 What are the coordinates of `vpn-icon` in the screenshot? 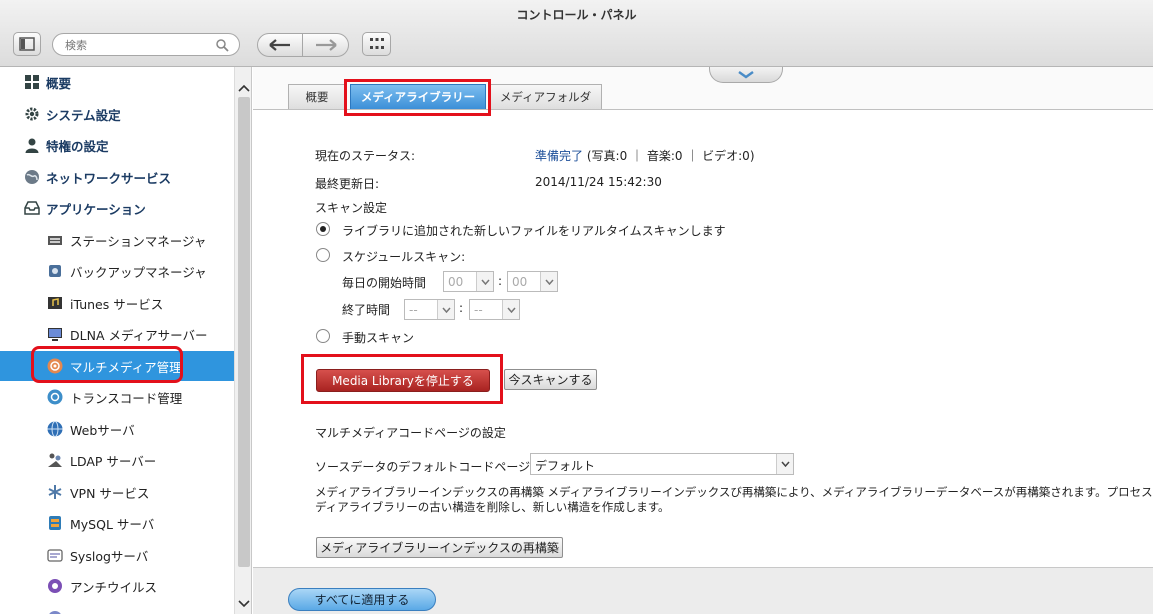 It's located at (55, 492).